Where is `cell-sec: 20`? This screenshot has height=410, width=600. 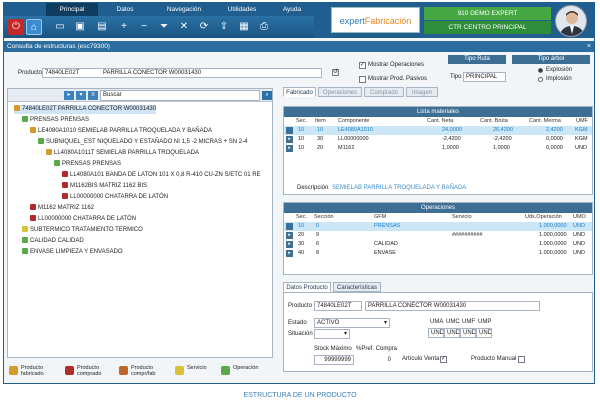 cell-sec: 20 is located at coordinates (301, 235).